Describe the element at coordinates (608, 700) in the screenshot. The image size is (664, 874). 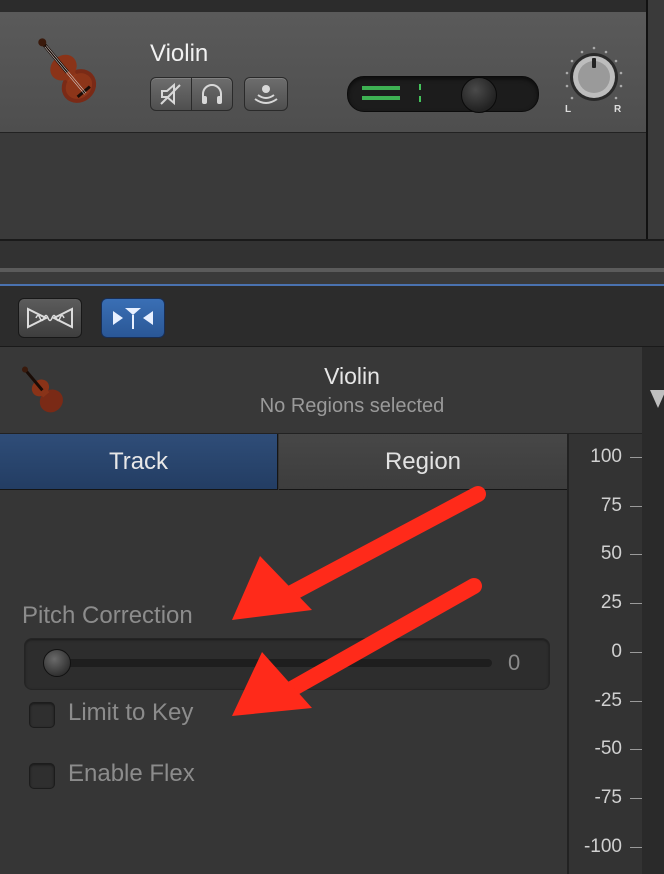
I see `ruler-tick-label: -25` at that location.